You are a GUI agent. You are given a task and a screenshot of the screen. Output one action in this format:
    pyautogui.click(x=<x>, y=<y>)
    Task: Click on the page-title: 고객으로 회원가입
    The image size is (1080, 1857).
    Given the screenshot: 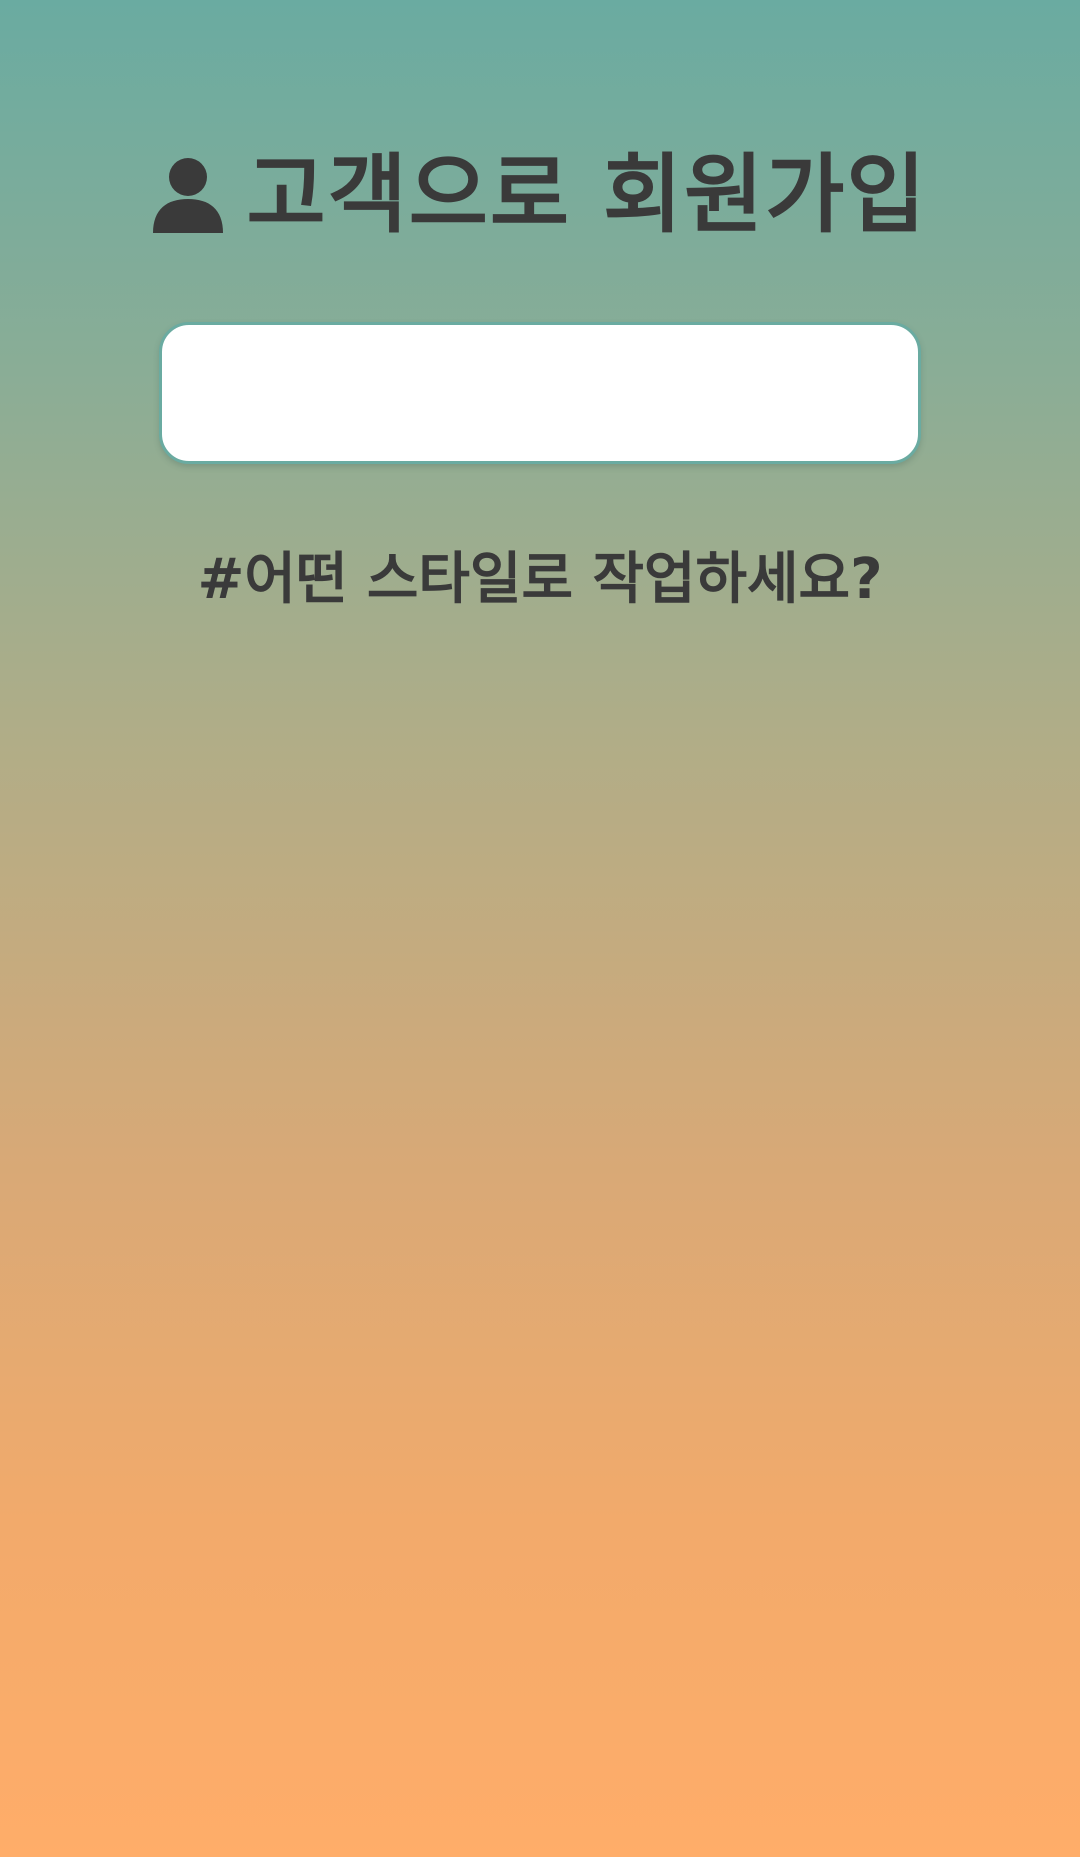 What is the action you would take?
    pyautogui.click(x=587, y=195)
    